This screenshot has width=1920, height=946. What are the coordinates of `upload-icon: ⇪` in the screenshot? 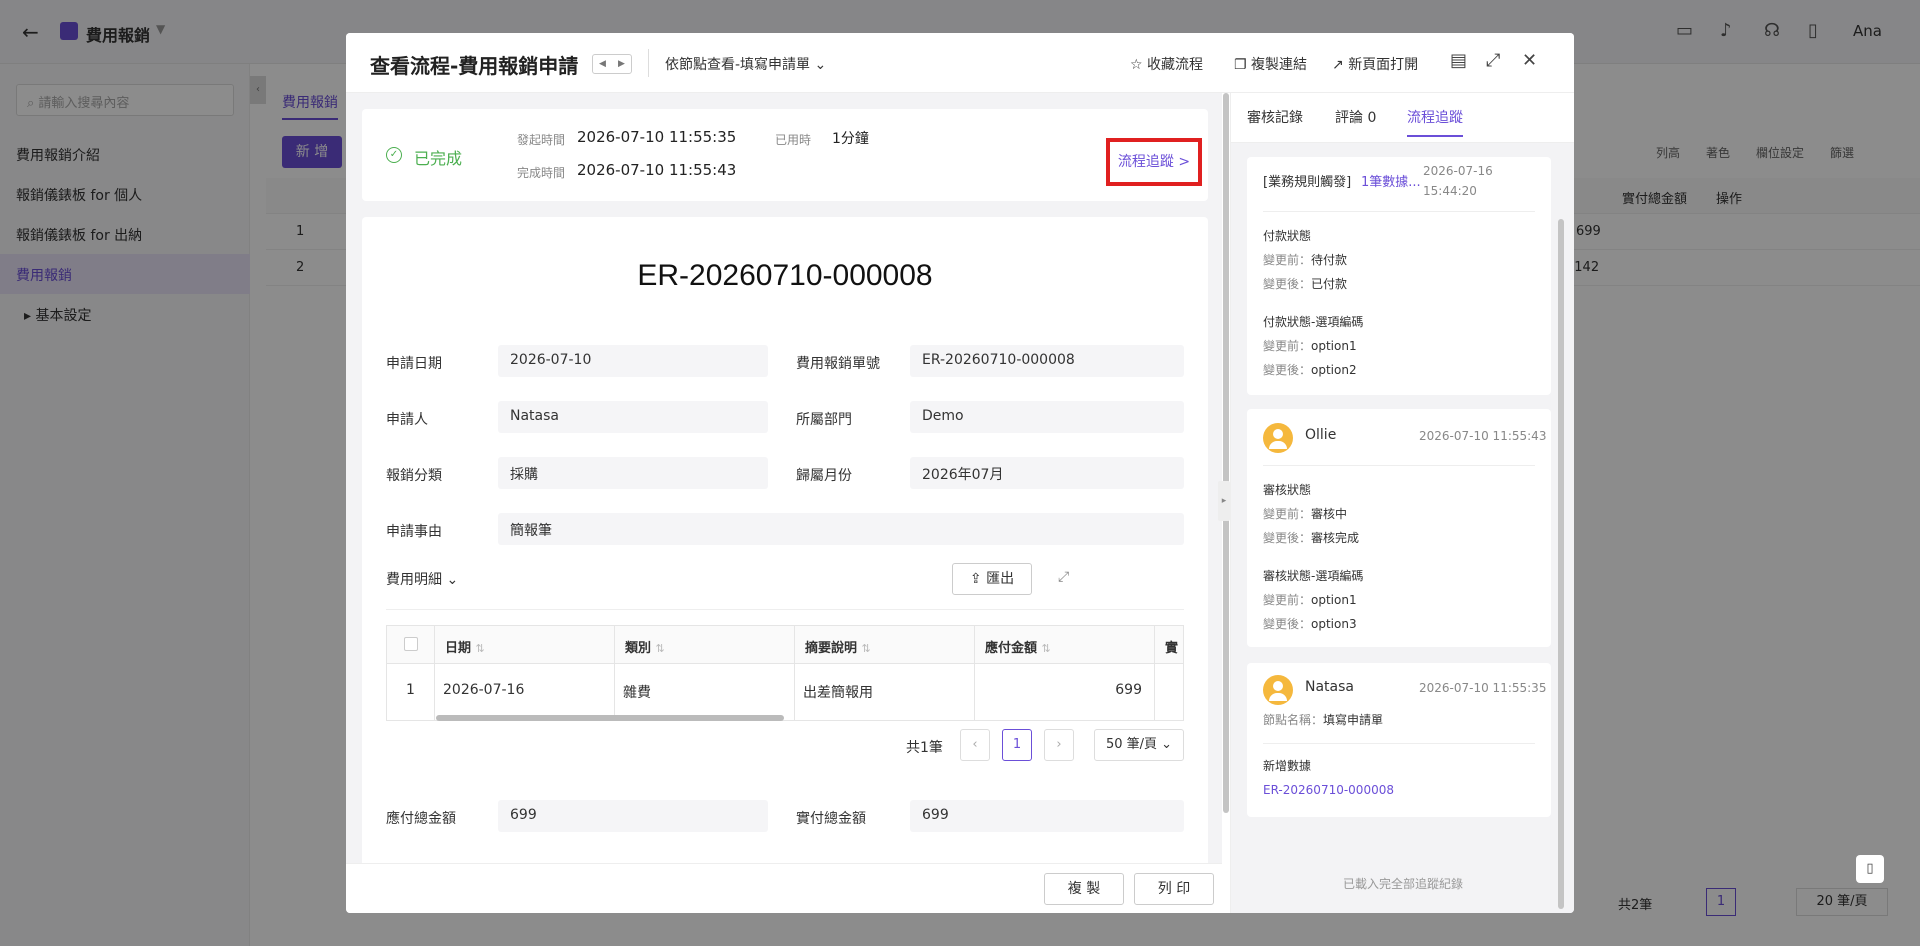 It's located at (975, 579).